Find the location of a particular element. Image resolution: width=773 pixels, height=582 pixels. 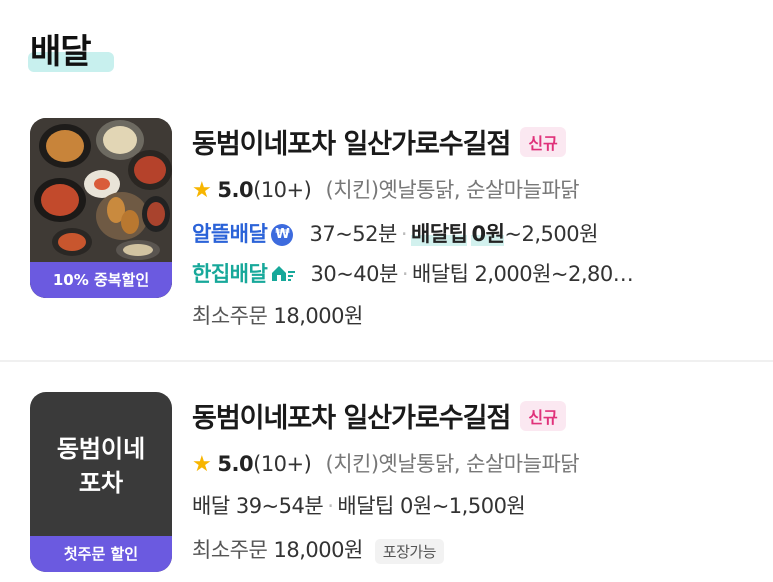

delivery-tip-rest: ~2,500원 is located at coordinates (551, 234).